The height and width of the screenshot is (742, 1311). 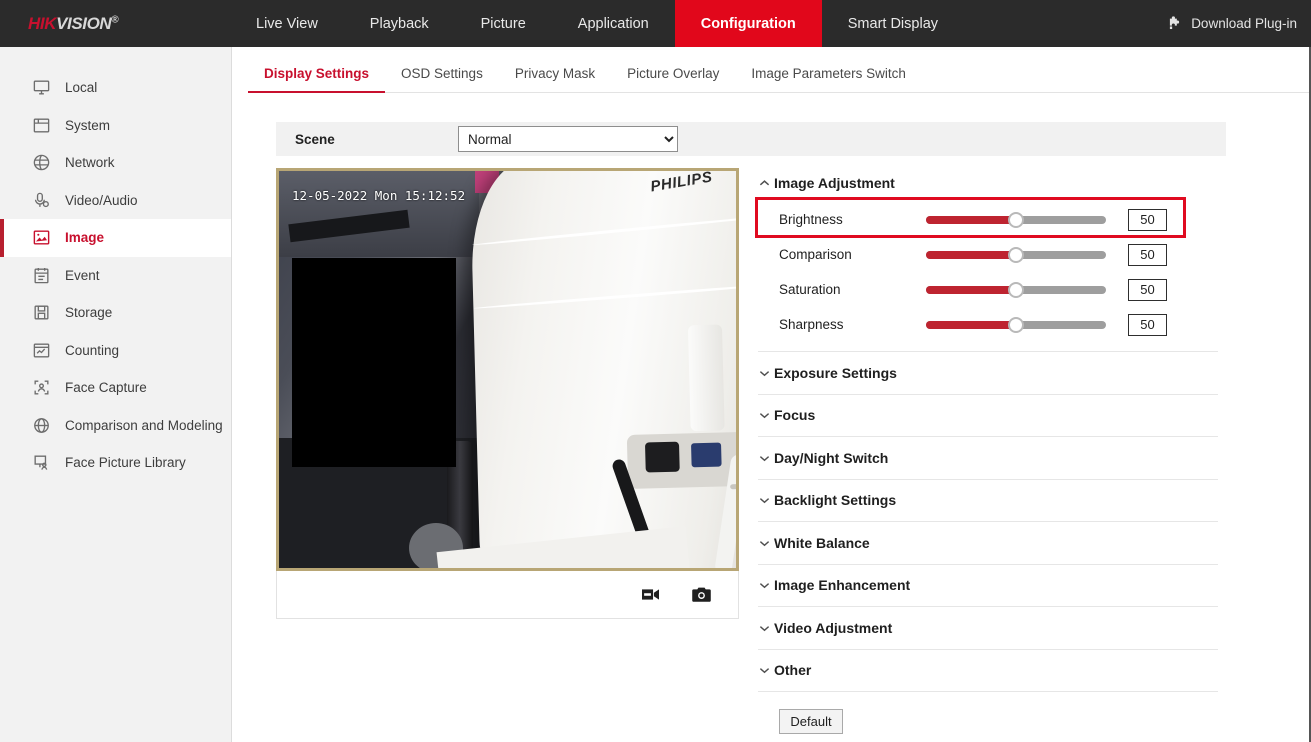 I want to click on saturation-slider, so click(x=1016, y=289).